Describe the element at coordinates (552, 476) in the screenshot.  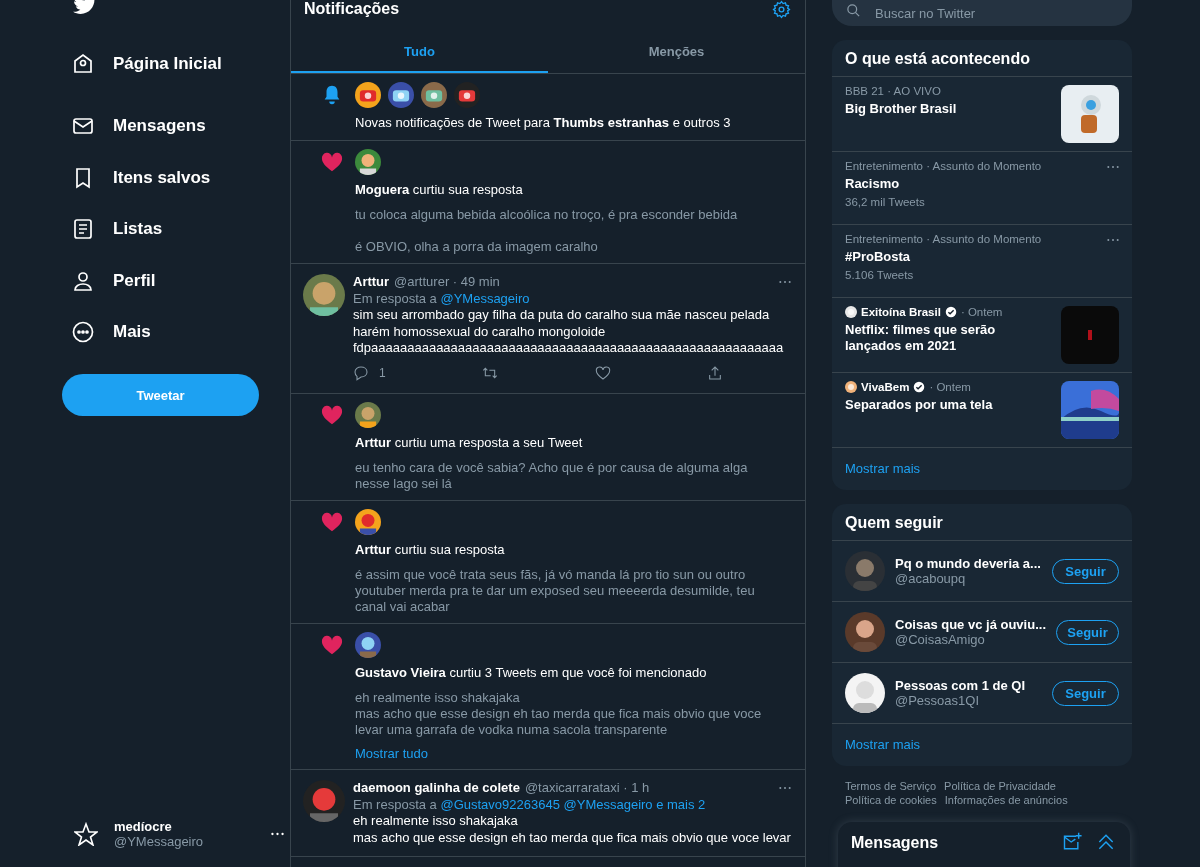
I see `quoted-tweet-text: eu tenho cara de você sabia? Acho que é por causa de alguma alga nesse lago sei lá` at that location.